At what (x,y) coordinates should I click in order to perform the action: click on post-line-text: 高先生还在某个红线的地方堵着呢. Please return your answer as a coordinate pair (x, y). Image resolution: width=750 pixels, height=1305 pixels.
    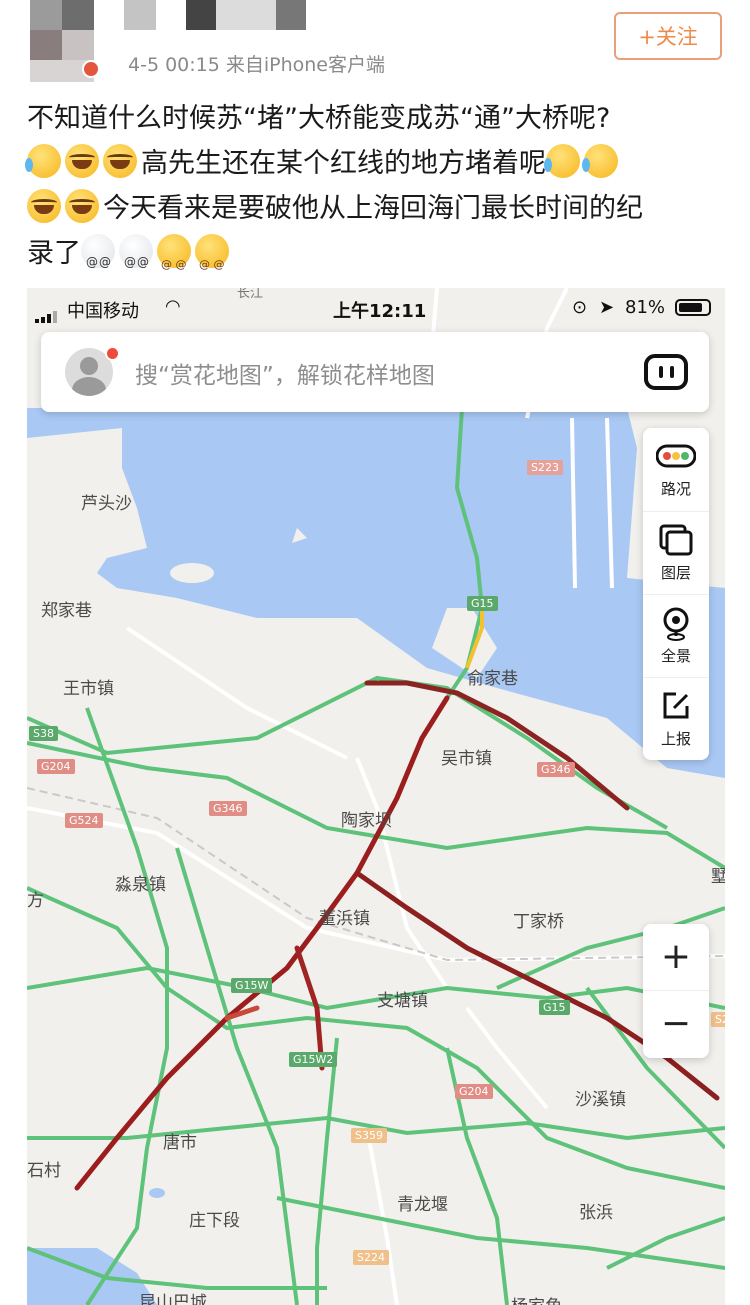
    Looking at the image, I should click on (343, 163).